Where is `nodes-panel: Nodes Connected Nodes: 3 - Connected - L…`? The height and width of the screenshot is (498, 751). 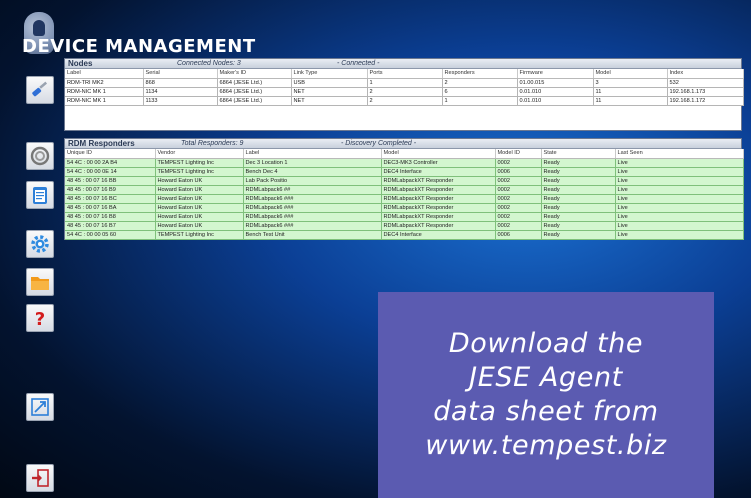
nodes-panel: Nodes Connected Nodes: 3 - Connected - L… is located at coordinates (404, 94).